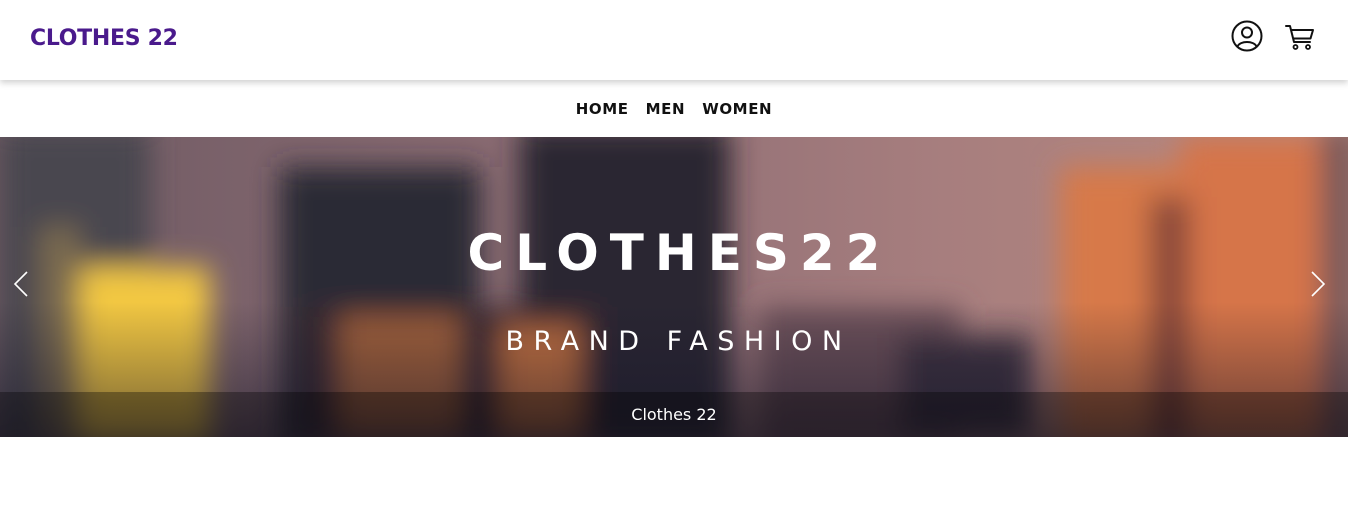 This screenshot has height=523, width=1348. I want to click on chevron-right-icon, so click(1318, 284).